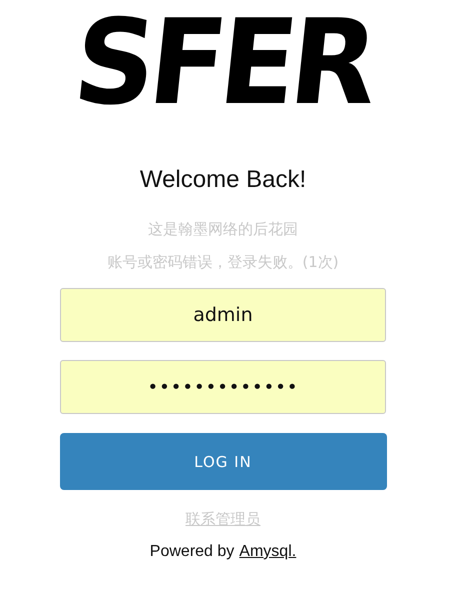  I want to click on password-field: •••••••••••••, so click(223, 387).